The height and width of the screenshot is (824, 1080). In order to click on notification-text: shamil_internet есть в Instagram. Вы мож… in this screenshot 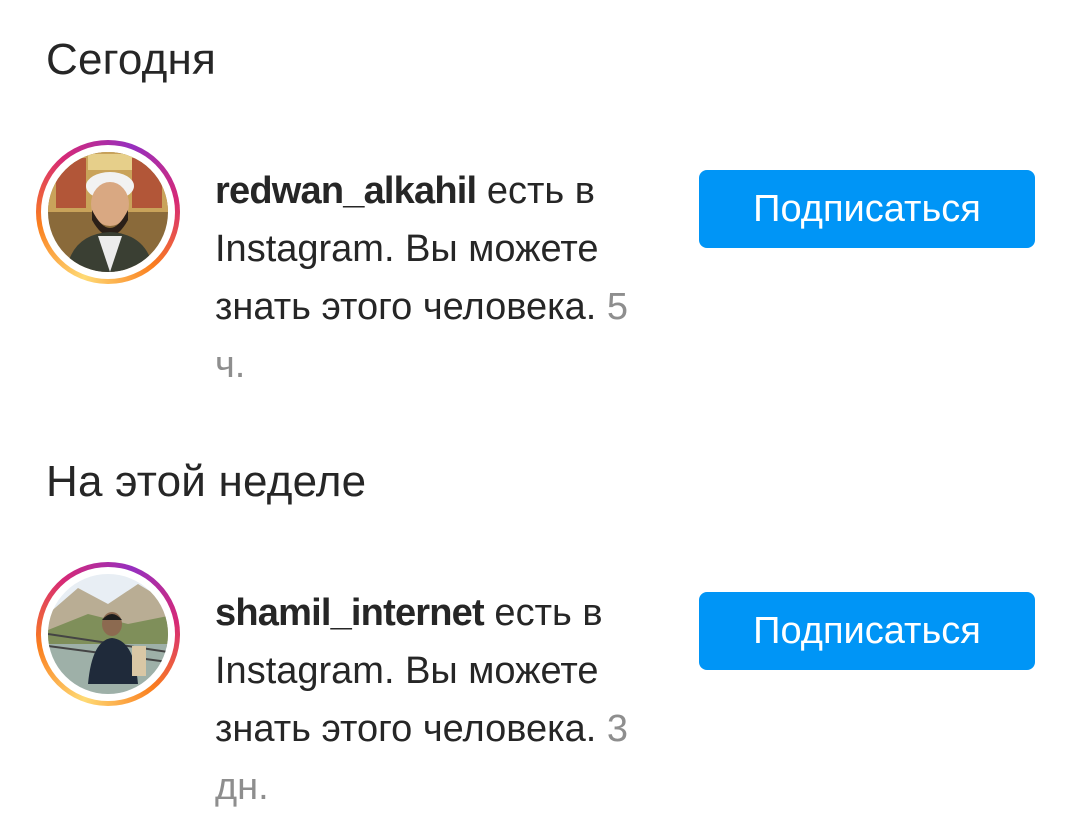, I will do `click(425, 700)`.